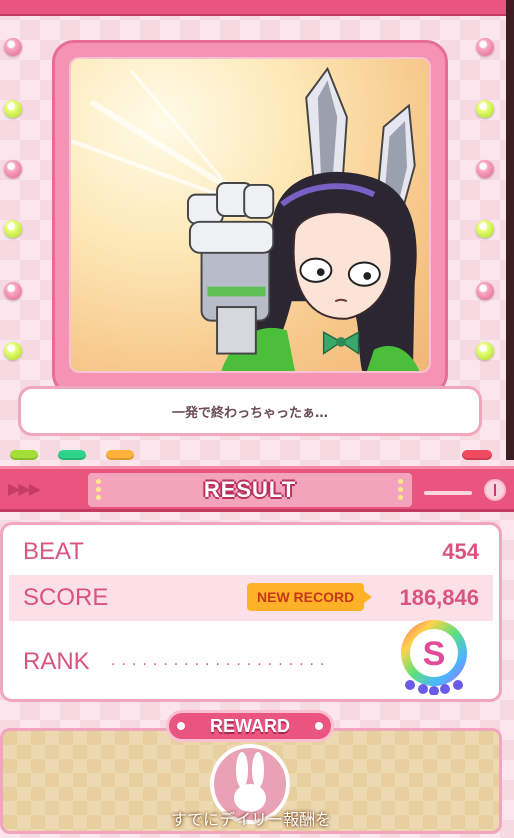 This screenshot has width=514, height=838. I want to click on score-value: 186,846, so click(439, 597).